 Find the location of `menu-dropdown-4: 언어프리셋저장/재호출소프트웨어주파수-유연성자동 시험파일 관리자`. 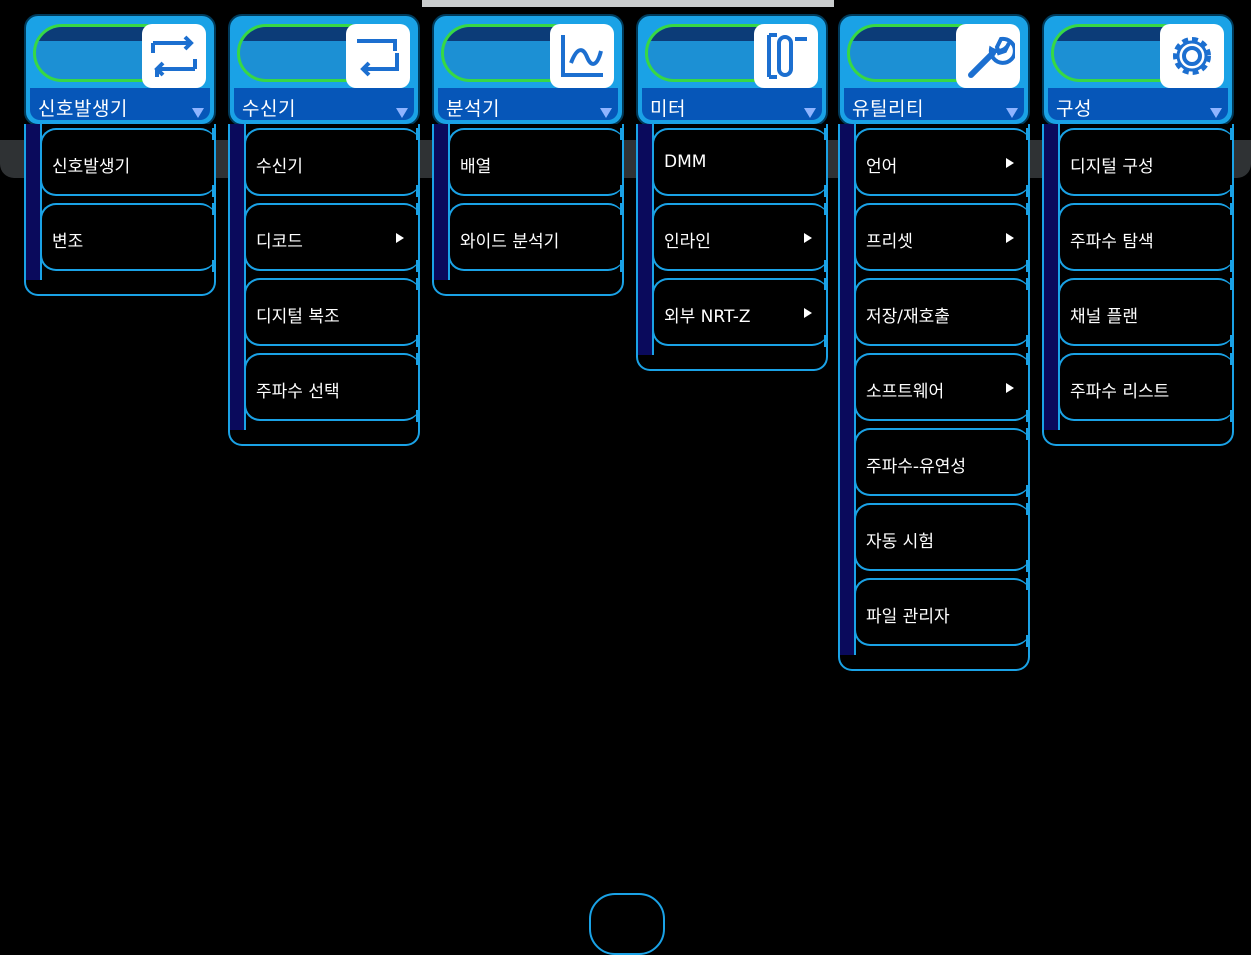

menu-dropdown-4: 언어프리셋저장/재호출소프트웨어주파수-유연성자동 시험파일 관리자 is located at coordinates (934, 397).